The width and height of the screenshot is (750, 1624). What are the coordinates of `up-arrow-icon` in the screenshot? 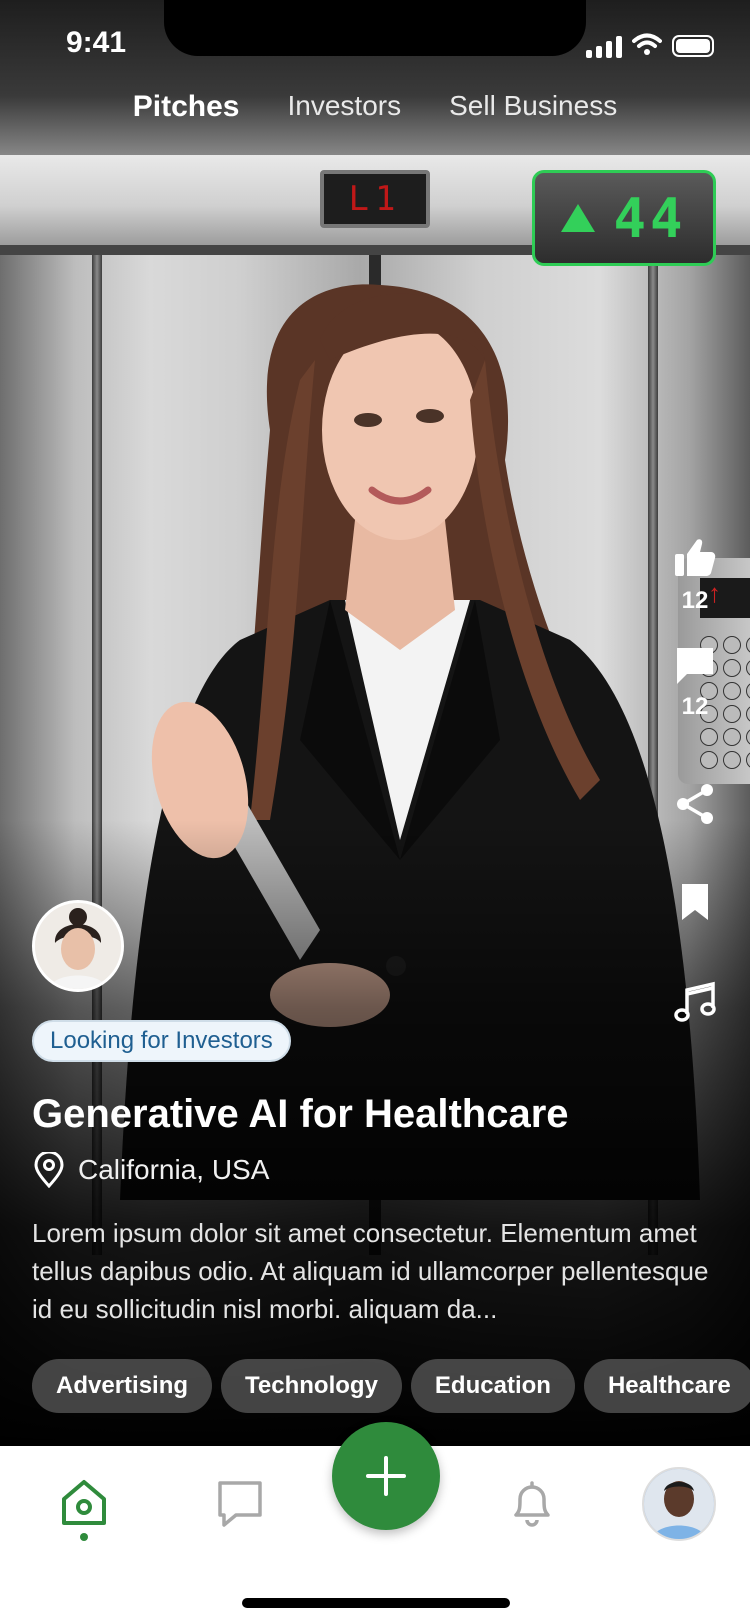 It's located at (578, 218).